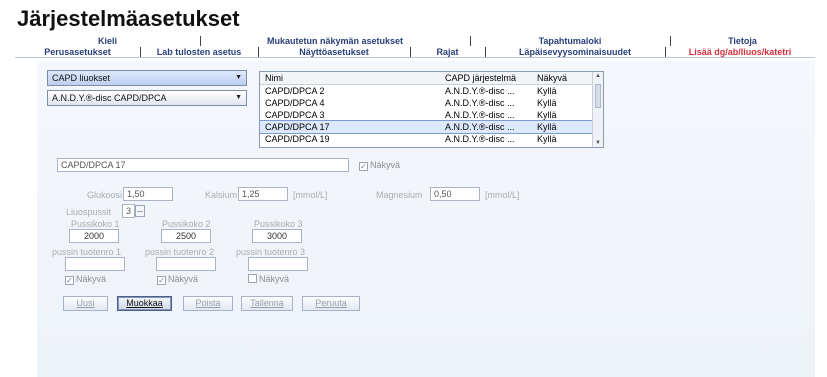 The height and width of the screenshot is (377, 827). Describe the element at coordinates (87, 252) in the screenshot. I see `product-number-label-1: pussin tuotenro 1` at that location.